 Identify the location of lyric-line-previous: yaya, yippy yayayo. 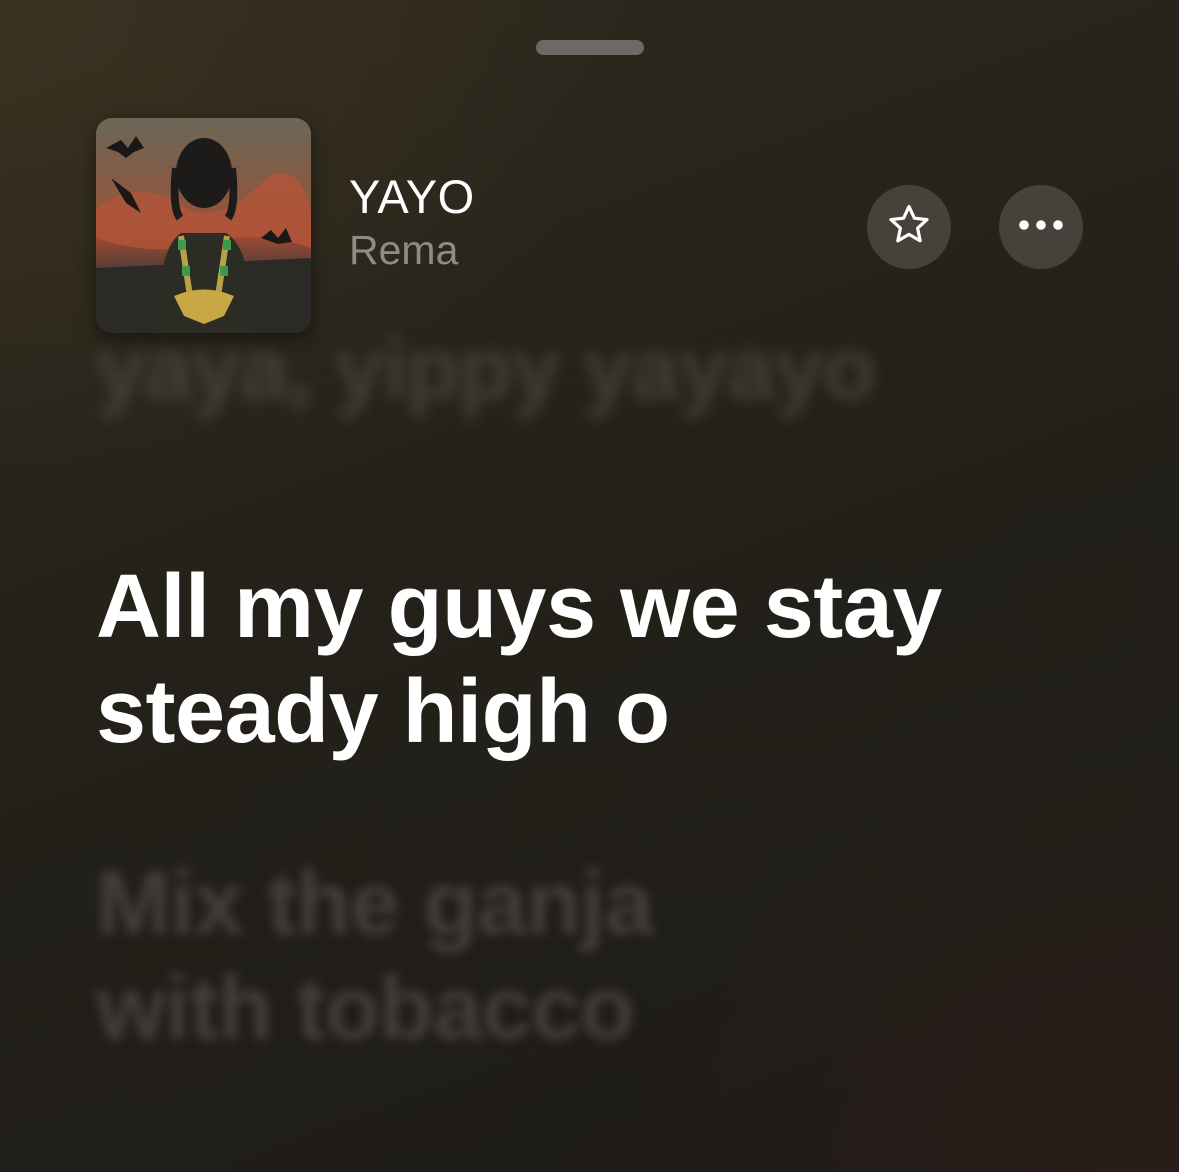
(596, 368).